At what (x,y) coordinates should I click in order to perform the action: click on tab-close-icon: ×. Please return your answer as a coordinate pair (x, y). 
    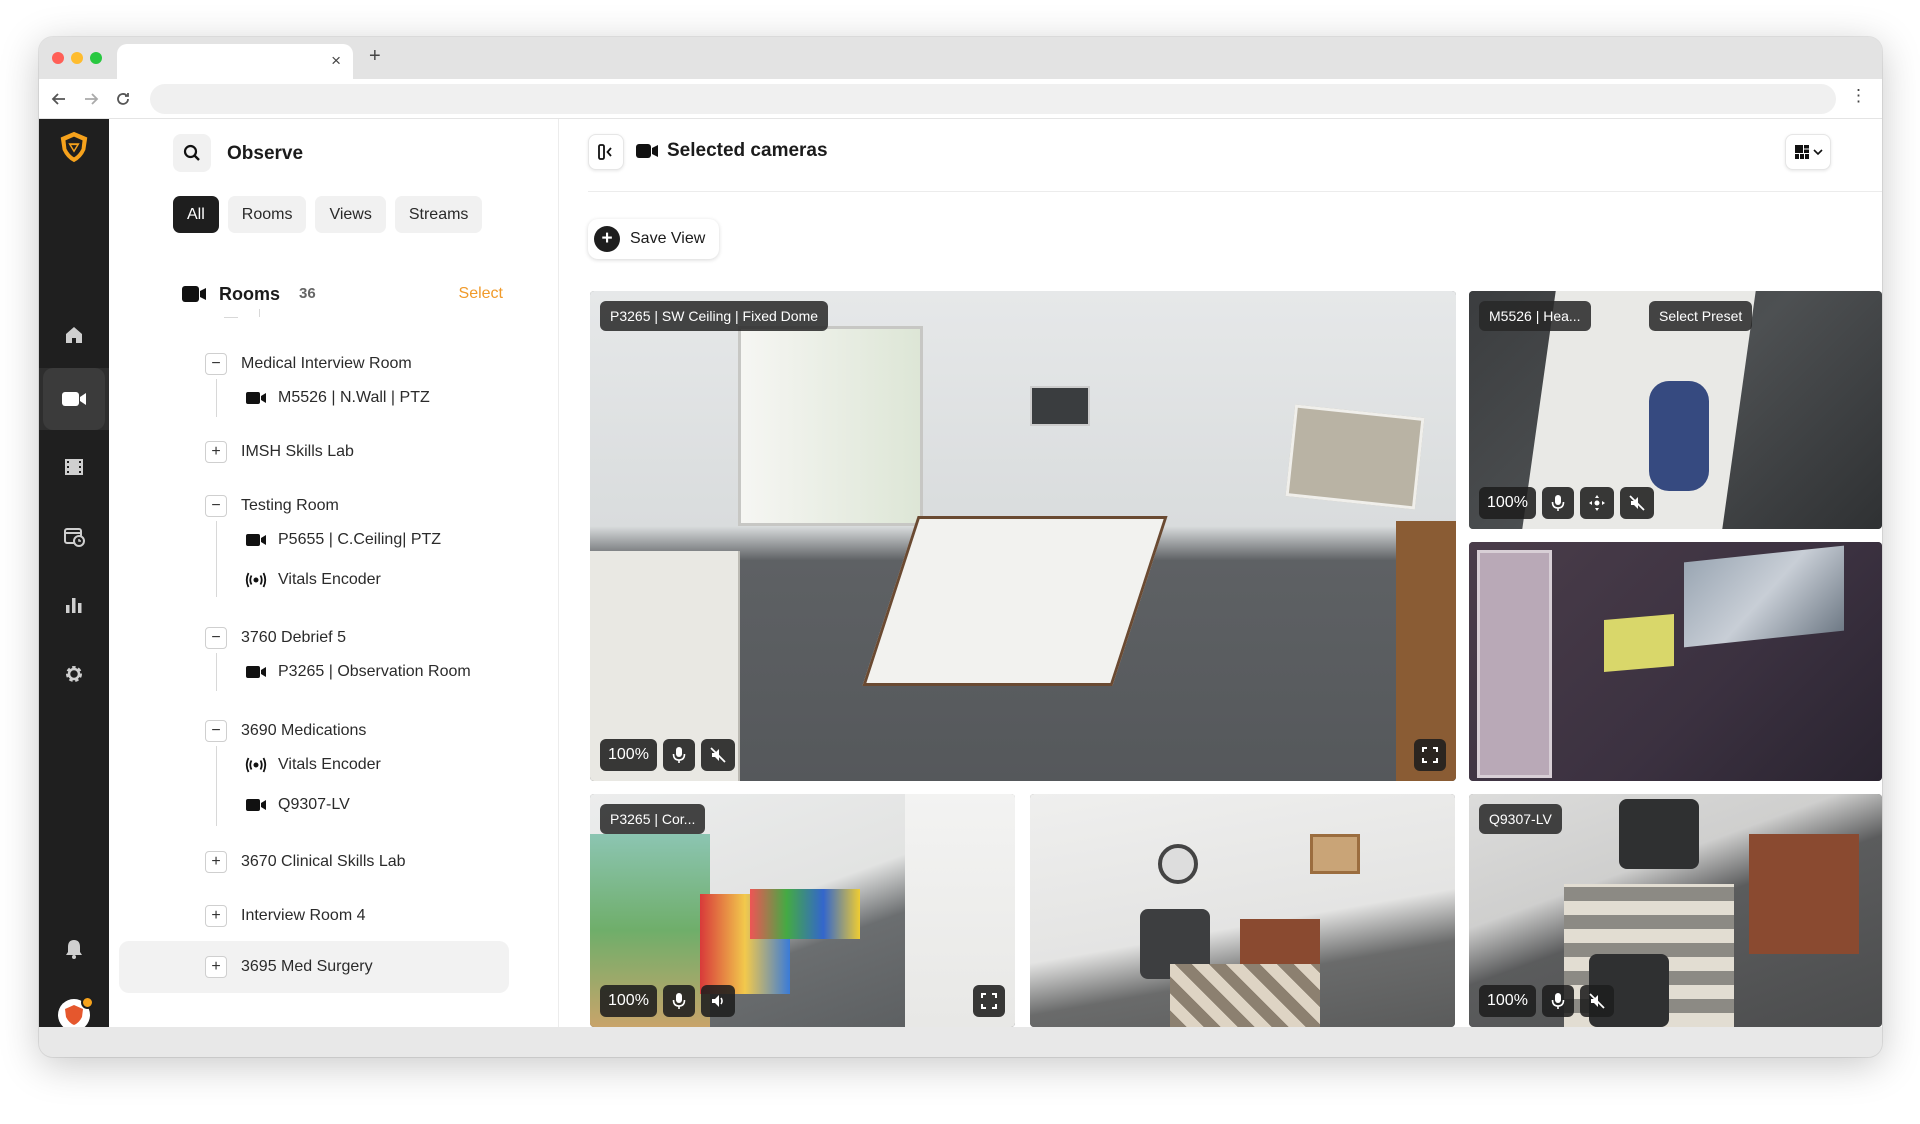
    Looking at the image, I should click on (336, 61).